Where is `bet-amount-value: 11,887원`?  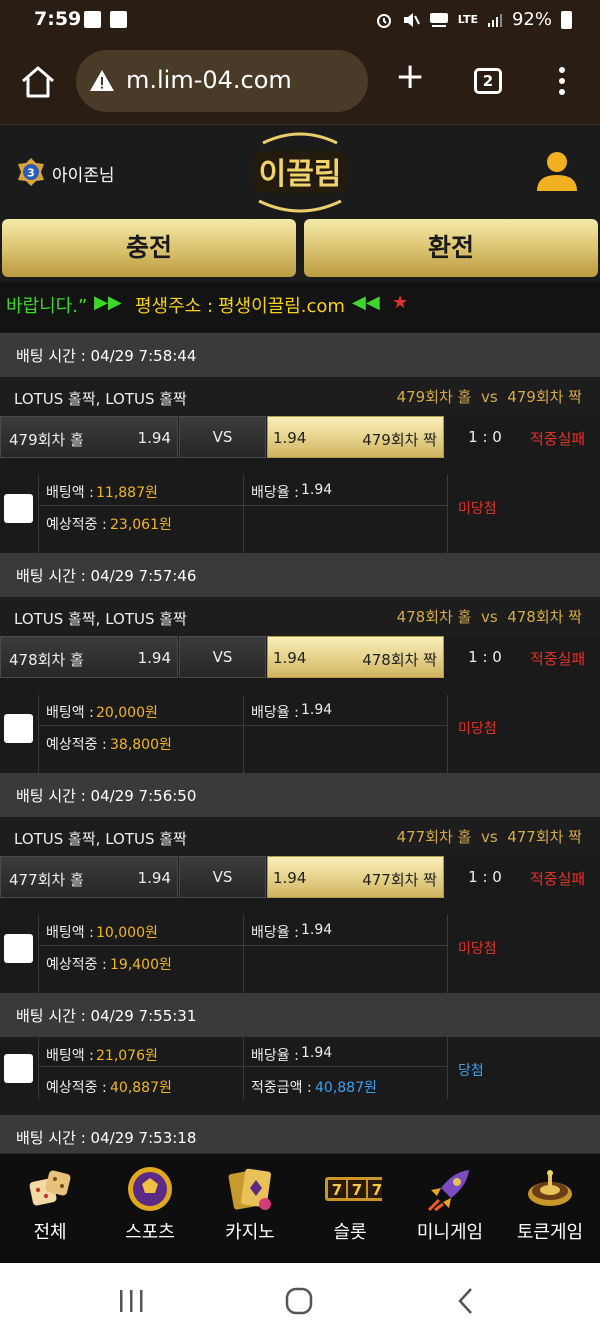
bet-amount-value: 11,887원 is located at coordinates (127, 493).